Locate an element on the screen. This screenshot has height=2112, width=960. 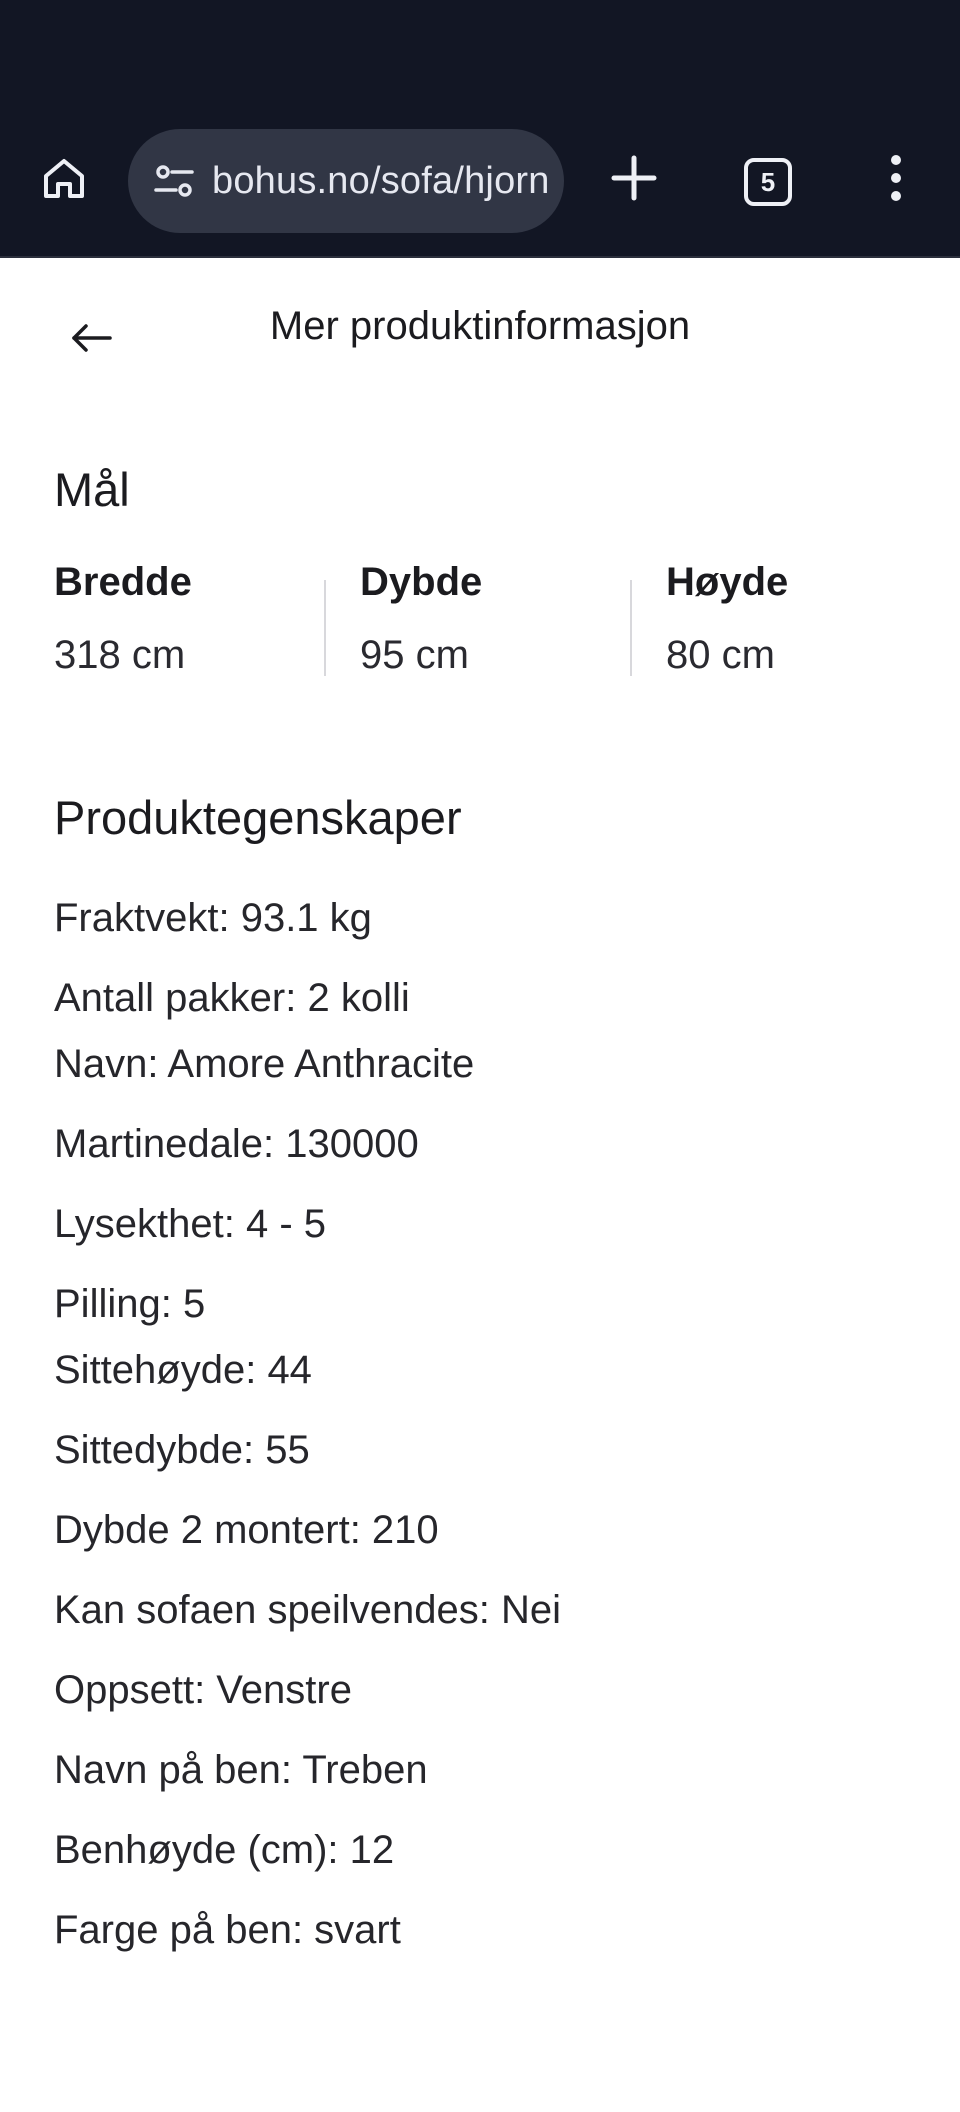
dimension-depth: Dybde 95 cm is located at coordinates (421, 620).